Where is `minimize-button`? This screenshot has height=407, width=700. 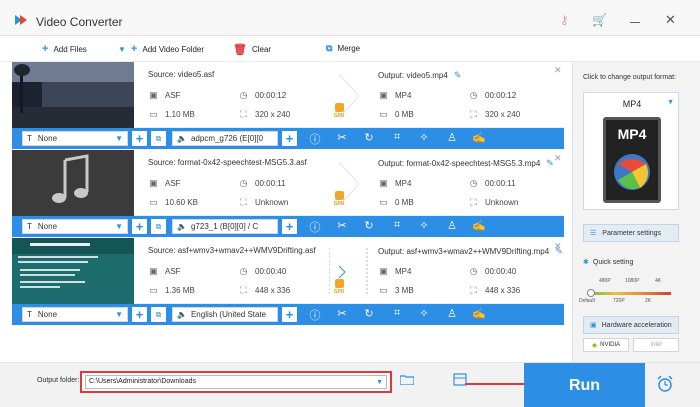
minimize-button is located at coordinates (635, 22).